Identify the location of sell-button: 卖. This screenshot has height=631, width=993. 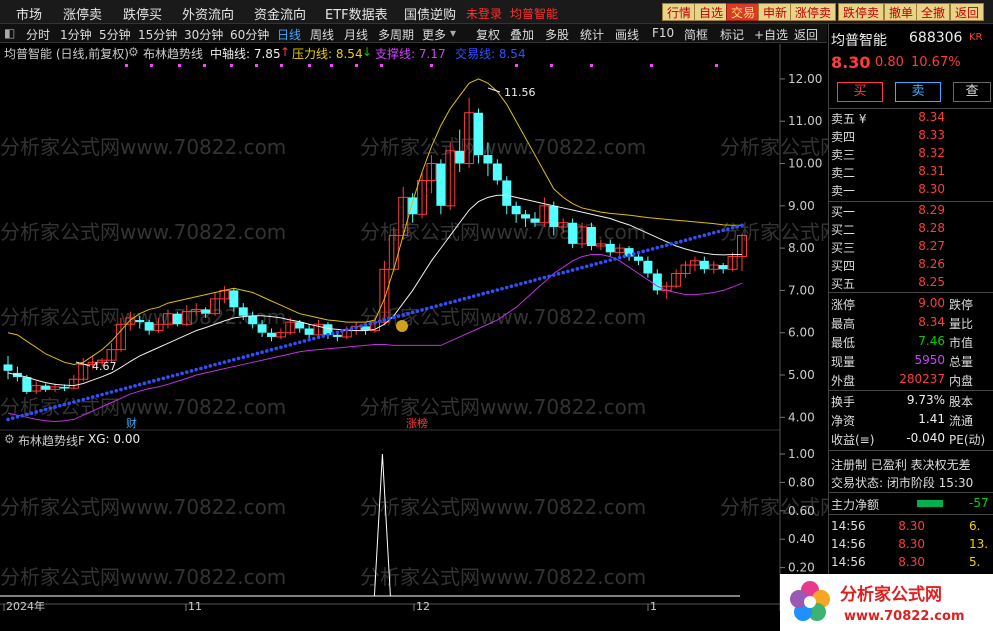
(918, 92).